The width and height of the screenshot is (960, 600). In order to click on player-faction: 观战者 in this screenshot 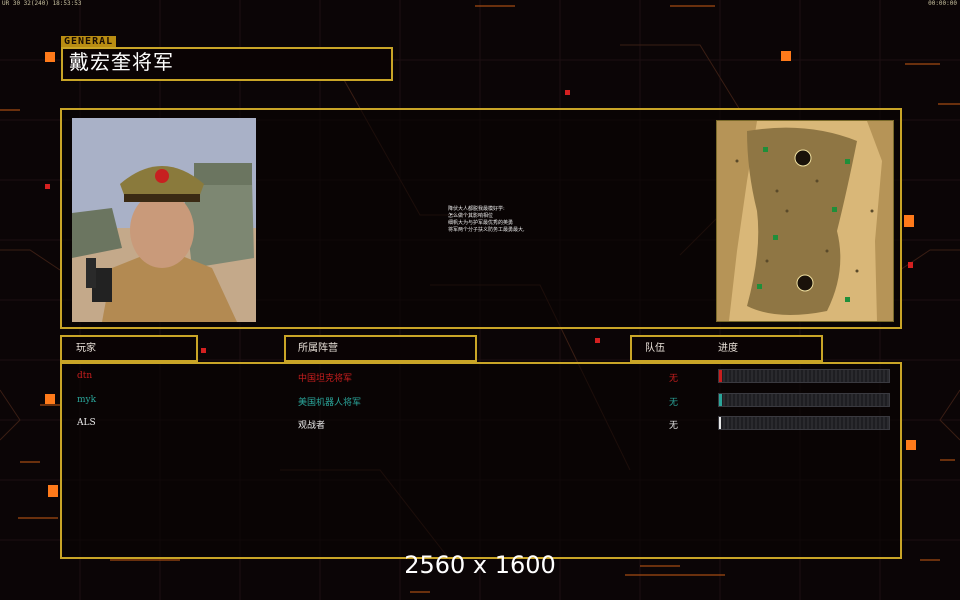, I will do `click(312, 426)`.